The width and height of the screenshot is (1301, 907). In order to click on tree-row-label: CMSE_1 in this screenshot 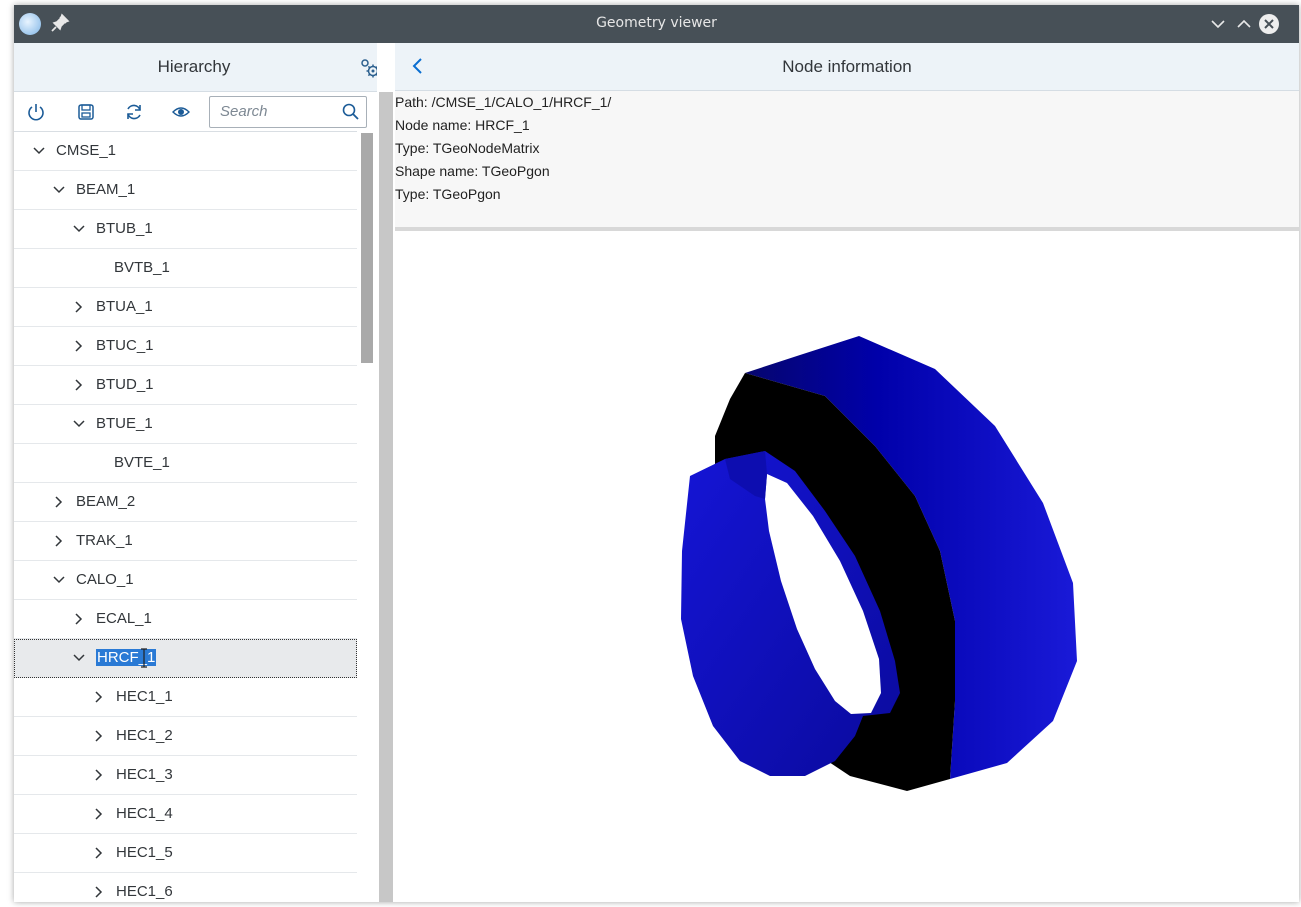, I will do `click(86, 150)`.